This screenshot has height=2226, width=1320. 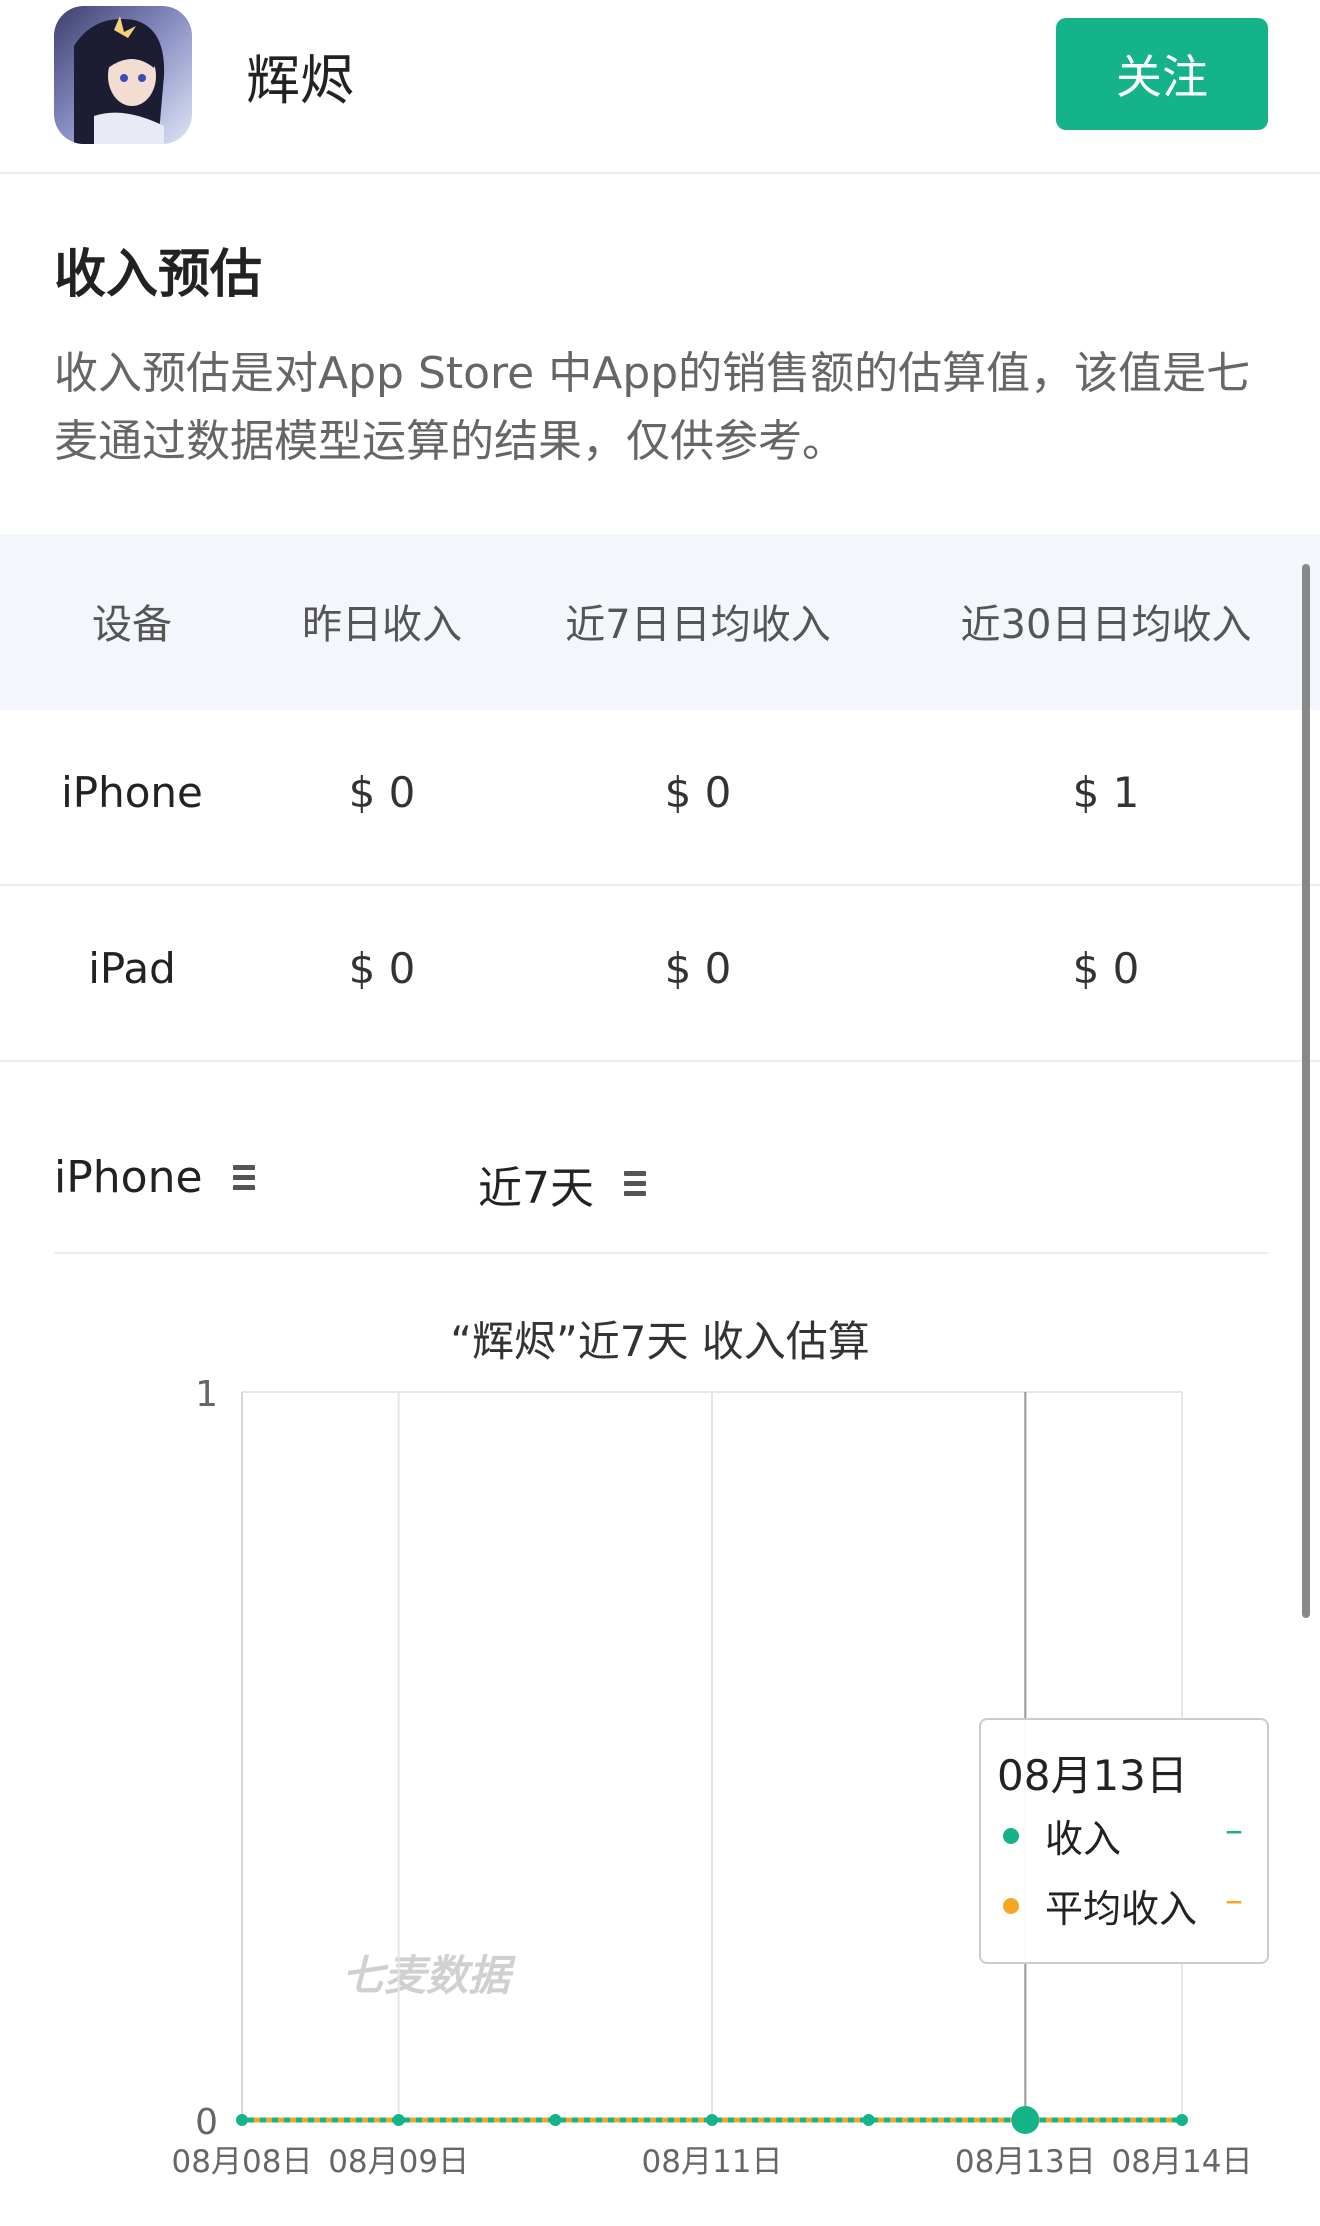 I want to click on x-tick-label: 08月13日, so click(x=1025, y=2162).